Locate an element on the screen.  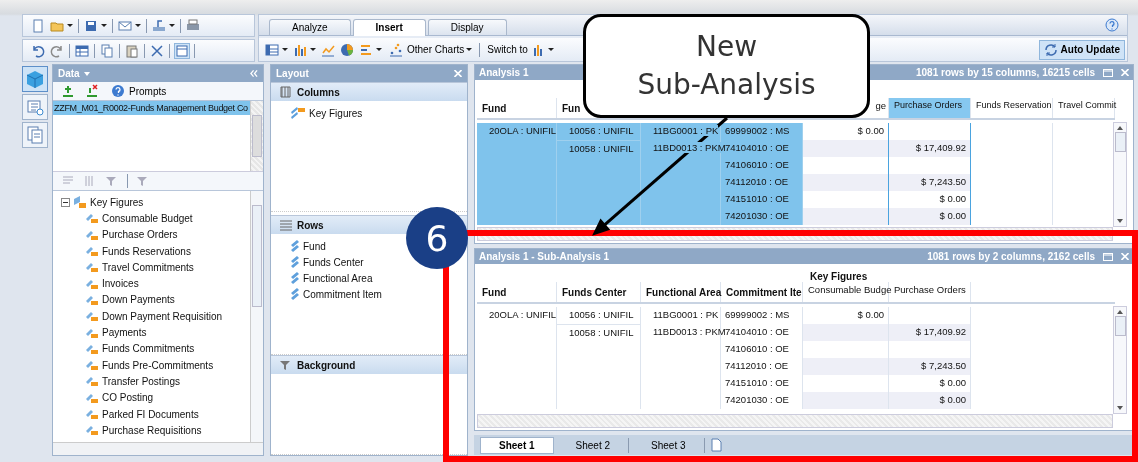
panel-title: Layout is located at coordinates (292, 73).